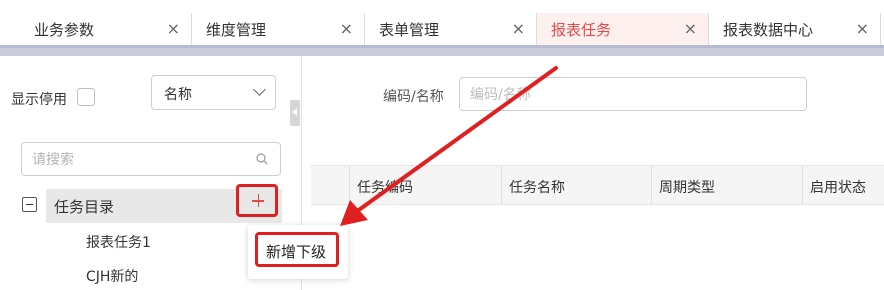 The height and width of the screenshot is (290, 884). Describe the element at coordinates (178, 95) in the screenshot. I see `search-field-select-value: 名称` at that location.